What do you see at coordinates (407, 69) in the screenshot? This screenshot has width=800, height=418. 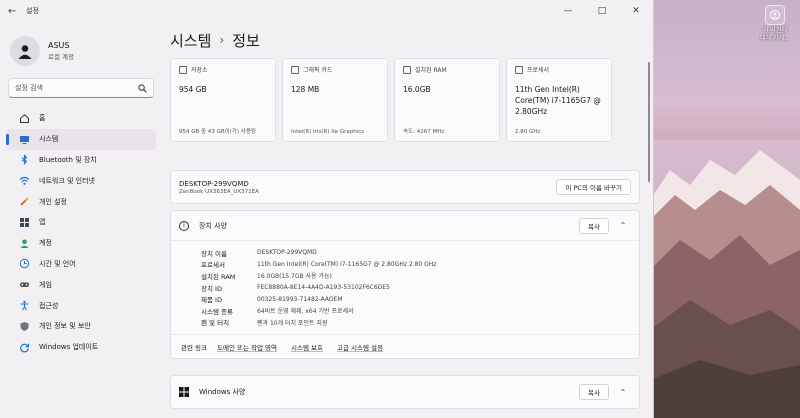 I see `ram-icon` at bounding box center [407, 69].